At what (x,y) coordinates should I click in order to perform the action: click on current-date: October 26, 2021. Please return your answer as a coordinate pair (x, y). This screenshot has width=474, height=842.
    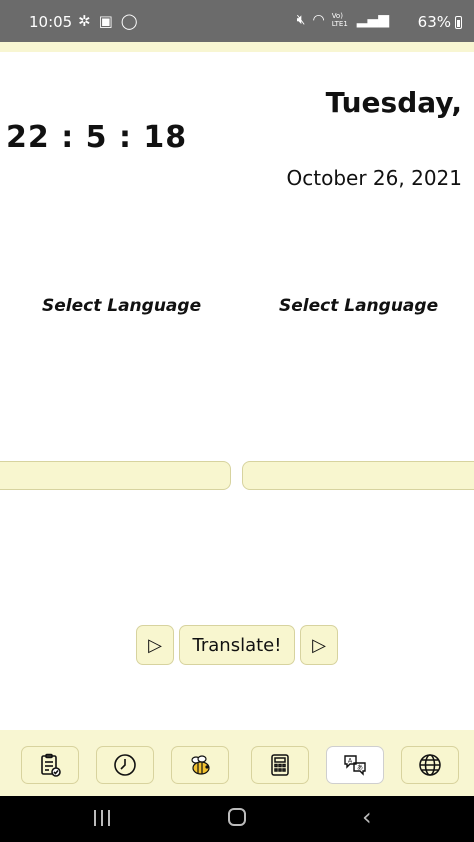
    Looking at the image, I should click on (374, 178).